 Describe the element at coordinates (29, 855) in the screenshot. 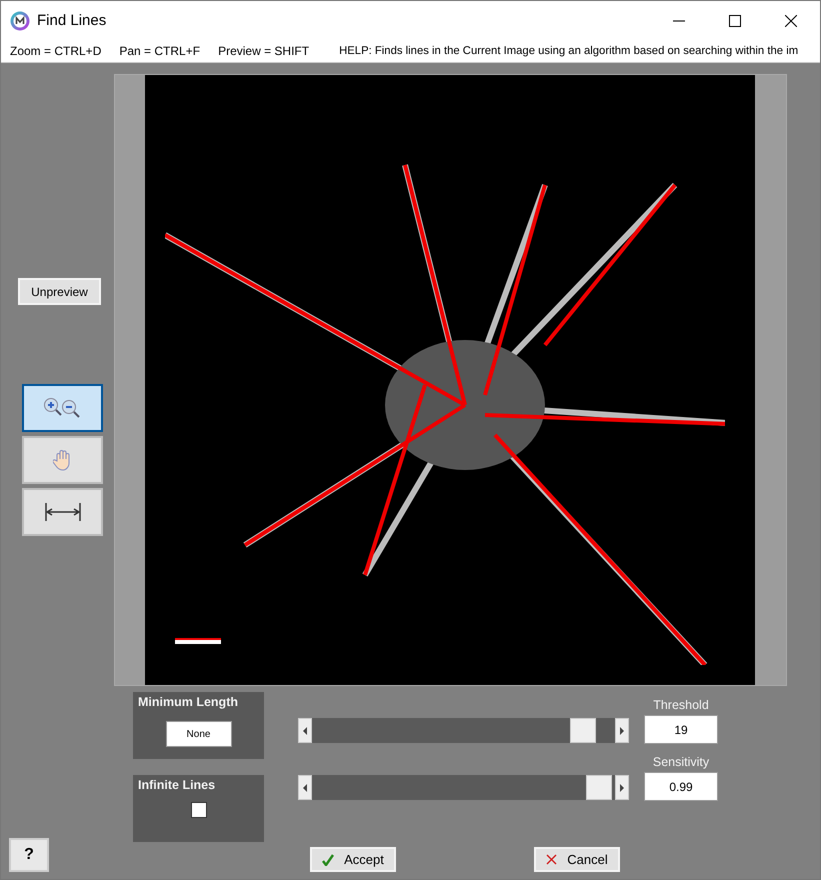

I see `help-button: ?` at that location.